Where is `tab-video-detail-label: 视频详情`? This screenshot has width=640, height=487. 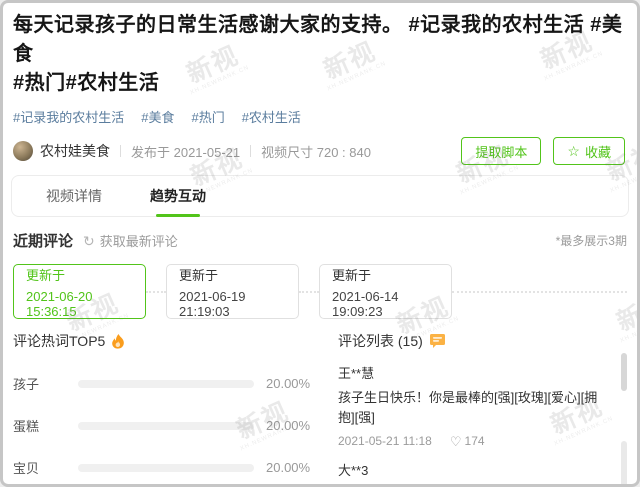
tab-video-detail-label: 视频详情 is located at coordinates (74, 196).